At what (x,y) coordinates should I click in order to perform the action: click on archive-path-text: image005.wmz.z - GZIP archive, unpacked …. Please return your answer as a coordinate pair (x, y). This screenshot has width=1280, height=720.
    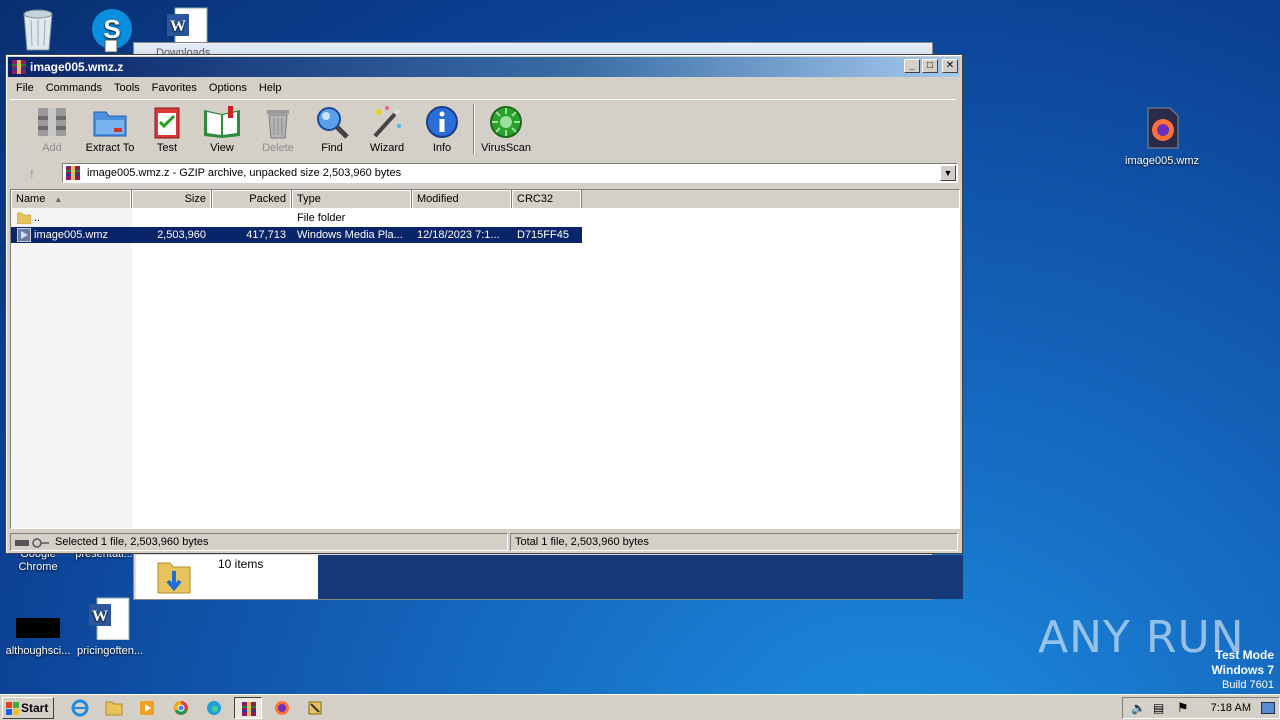
    Looking at the image, I should click on (244, 173).